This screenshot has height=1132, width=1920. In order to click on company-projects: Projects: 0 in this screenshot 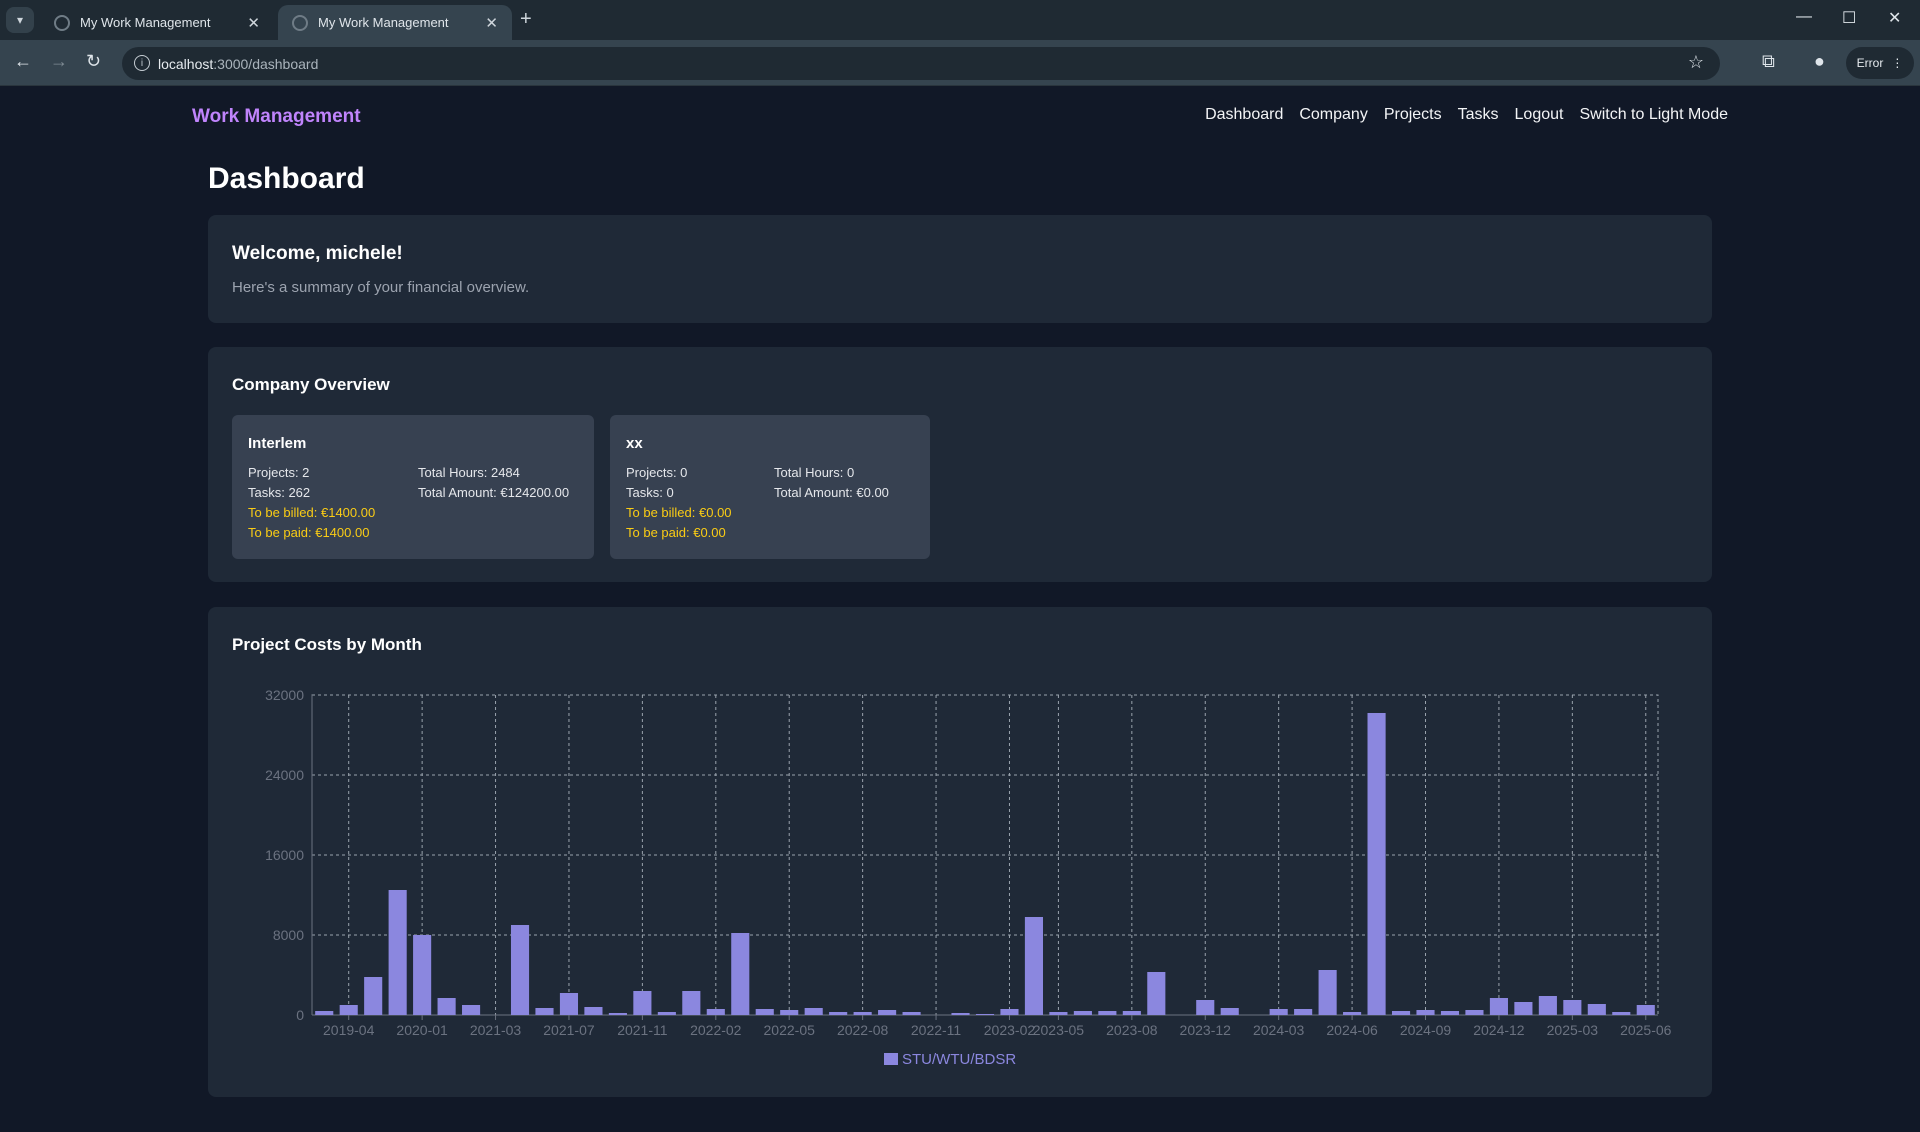, I will do `click(657, 472)`.